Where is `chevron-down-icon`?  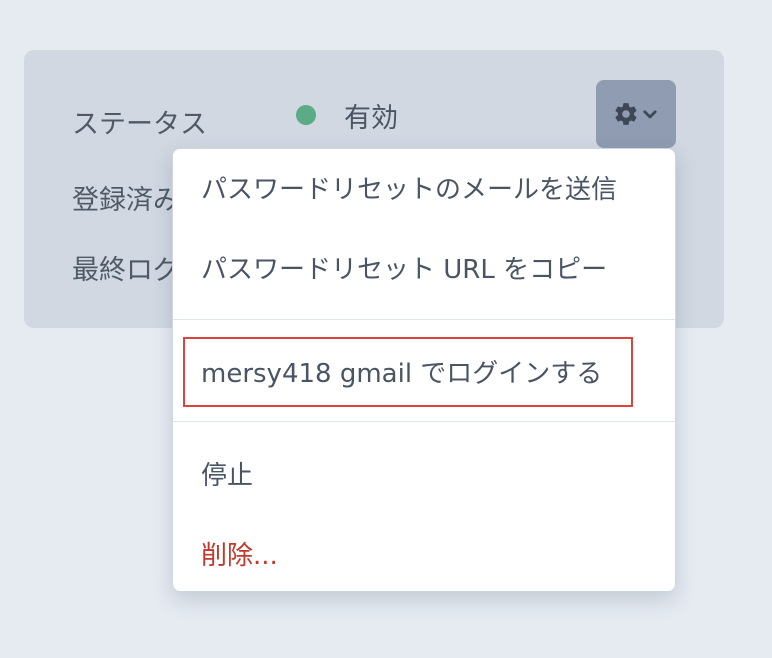 chevron-down-icon is located at coordinates (650, 114).